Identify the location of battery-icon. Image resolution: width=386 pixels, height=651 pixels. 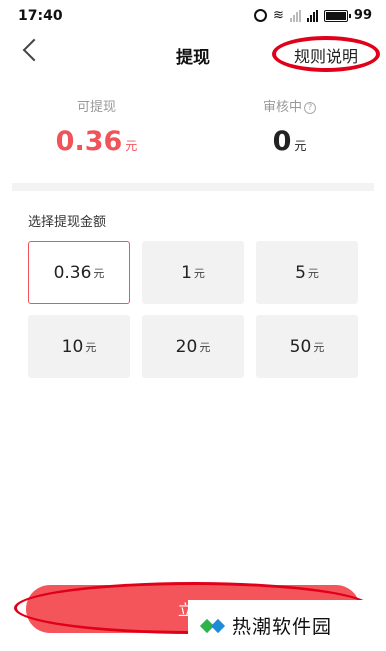
(337, 15).